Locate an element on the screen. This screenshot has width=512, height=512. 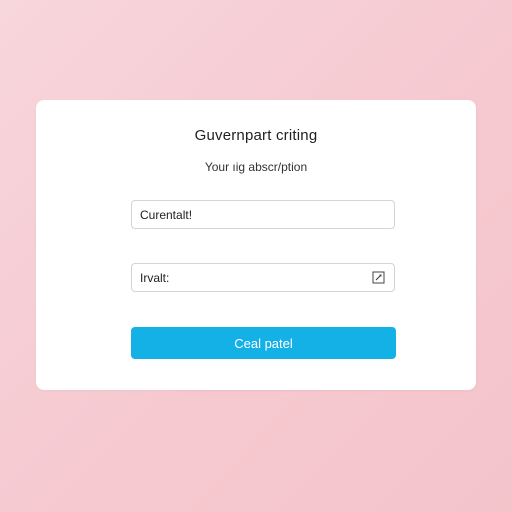
first-input-value: Curentalt! is located at coordinates (263, 215).